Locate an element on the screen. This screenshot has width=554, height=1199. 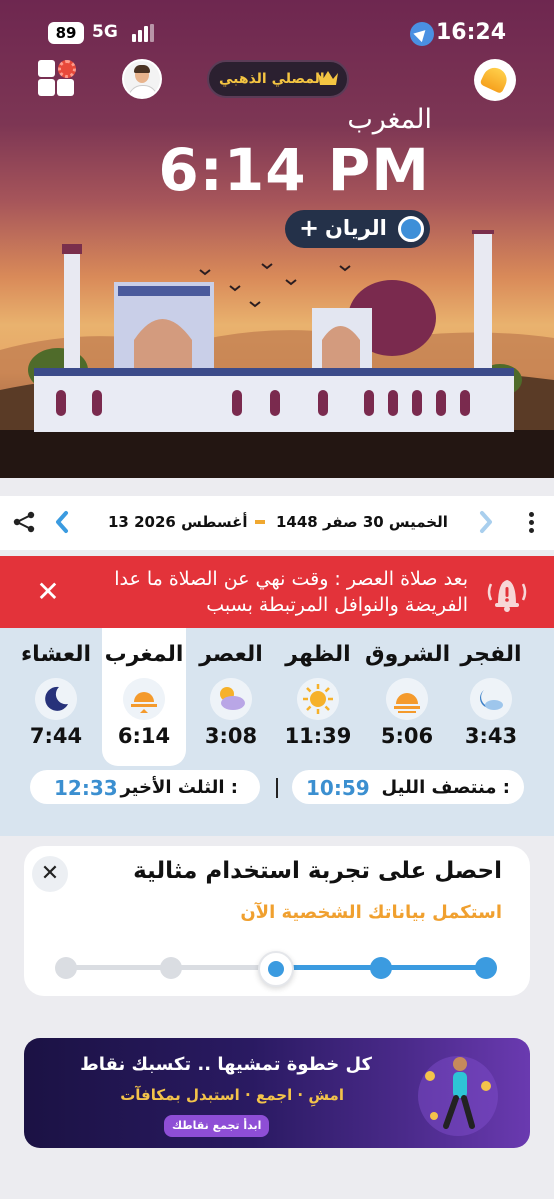
runner-illustration is located at coordinates (458, 1096).